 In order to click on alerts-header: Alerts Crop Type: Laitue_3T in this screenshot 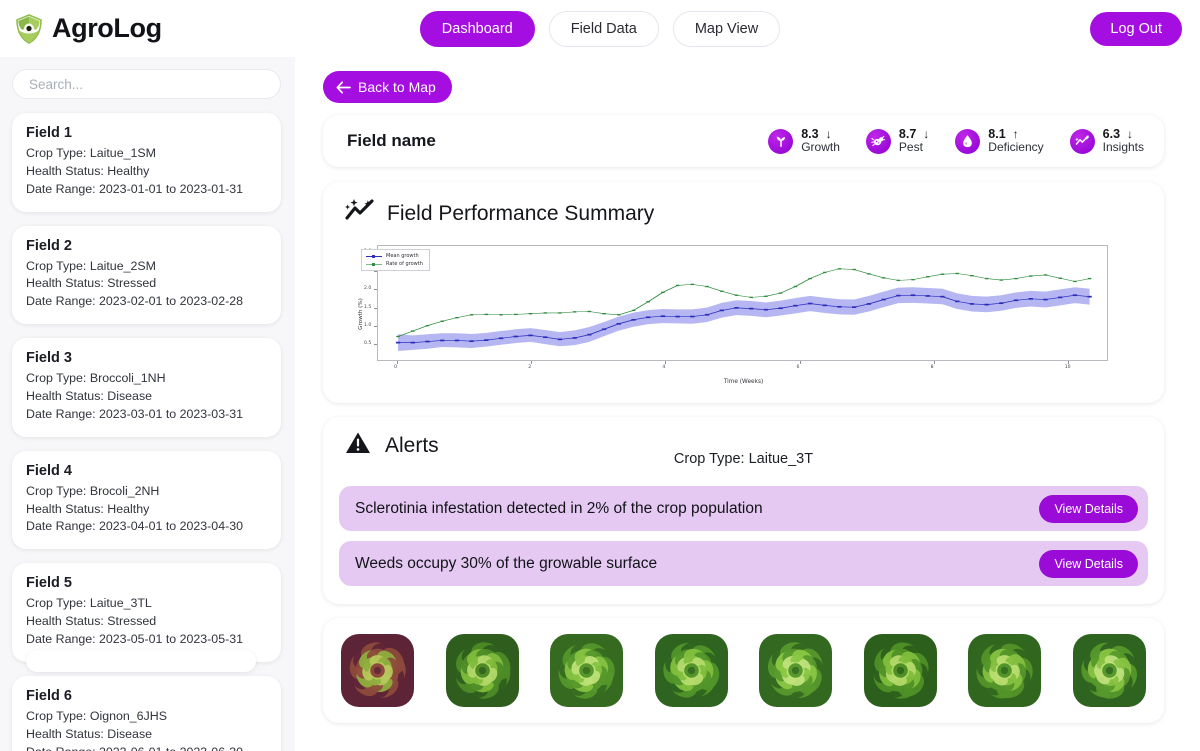, I will do `click(743, 449)`.